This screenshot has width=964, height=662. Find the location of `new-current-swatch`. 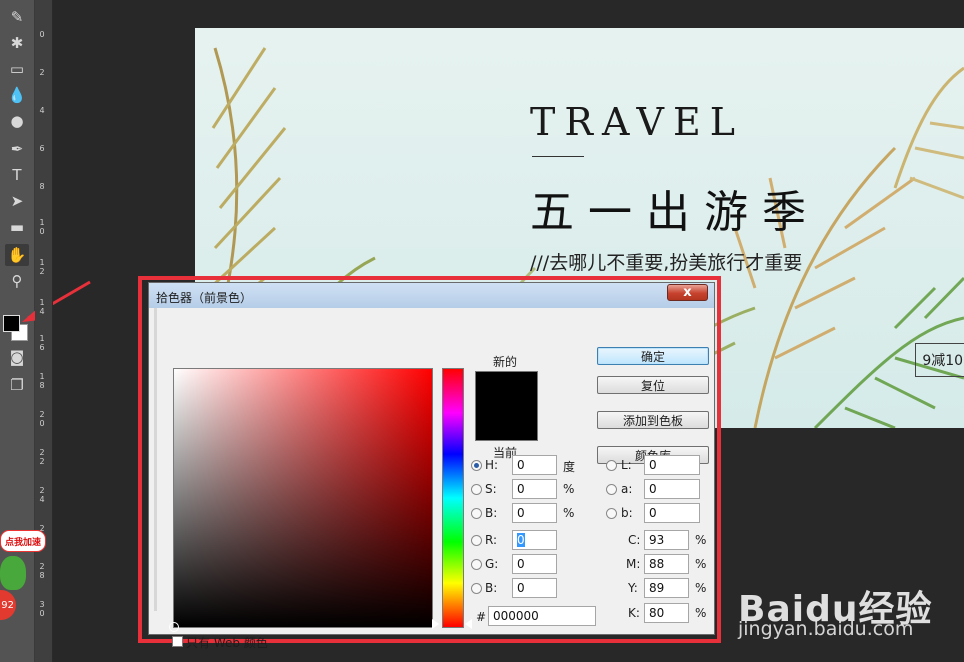

new-current-swatch is located at coordinates (506, 406).